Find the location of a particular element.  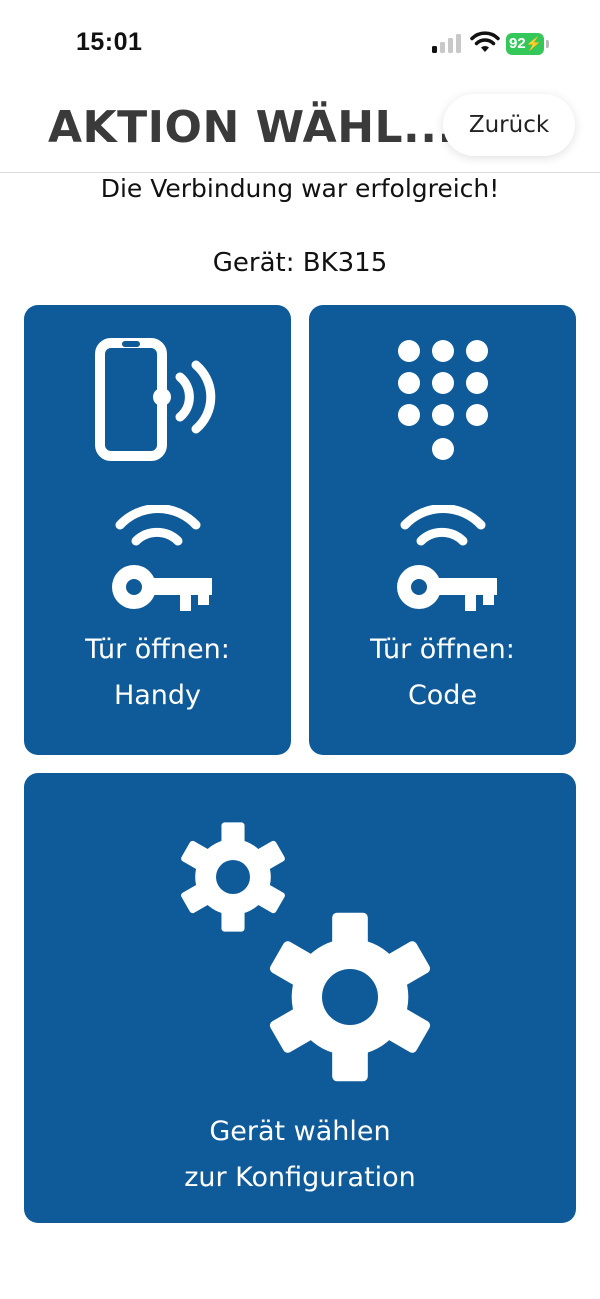

battery-percentage: 92 is located at coordinates (517, 43).